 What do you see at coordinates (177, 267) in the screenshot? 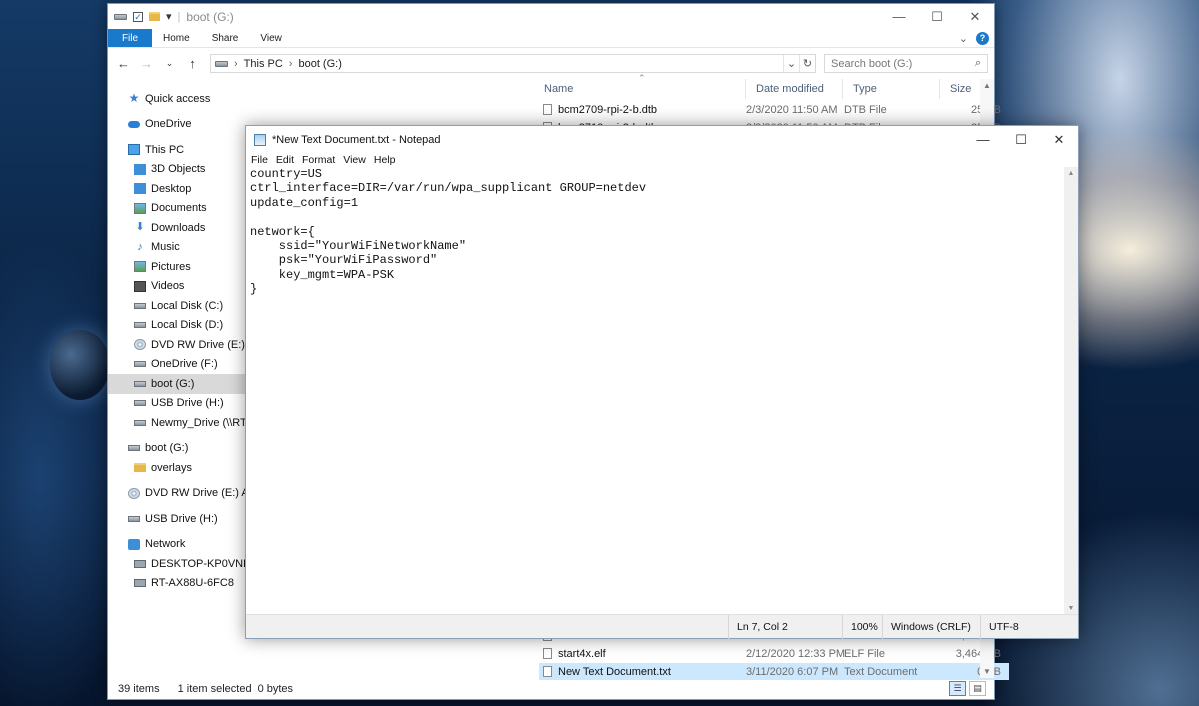
I see `nav-pictures: Pictures` at bounding box center [177, 267].